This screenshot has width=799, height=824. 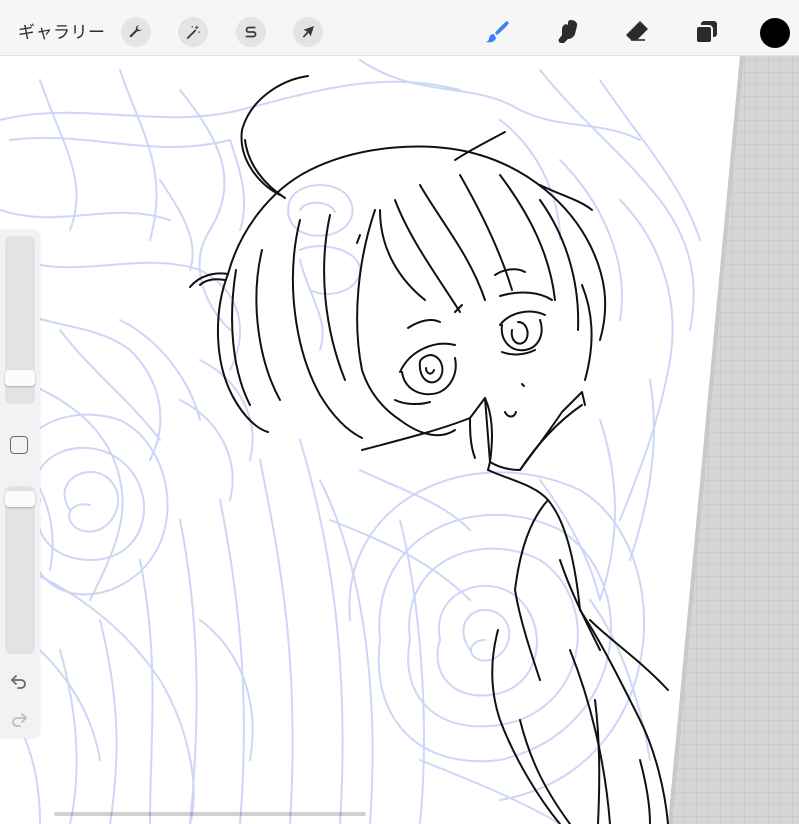 I want to click on redo-button, so click(x=19, y=719).